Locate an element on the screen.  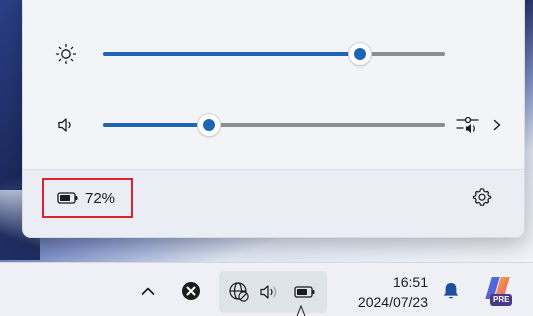
system-tray-group is located at coordinates (273, 292).